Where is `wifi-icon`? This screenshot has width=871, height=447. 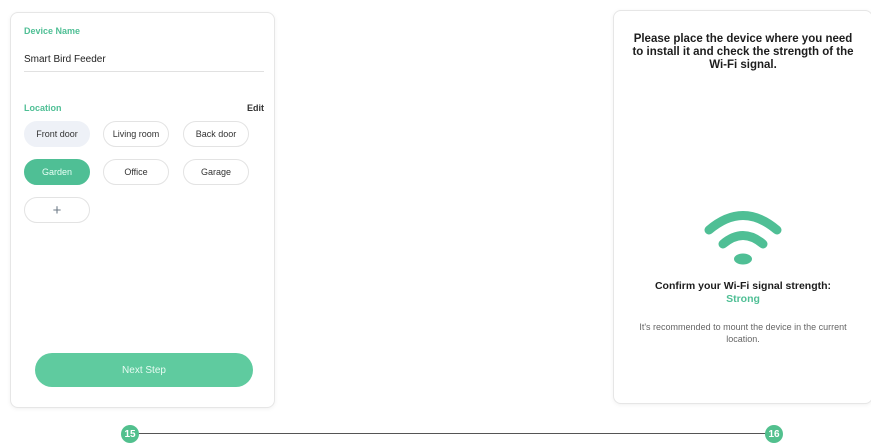
wifi-icon is located at coordinates (743, 238).